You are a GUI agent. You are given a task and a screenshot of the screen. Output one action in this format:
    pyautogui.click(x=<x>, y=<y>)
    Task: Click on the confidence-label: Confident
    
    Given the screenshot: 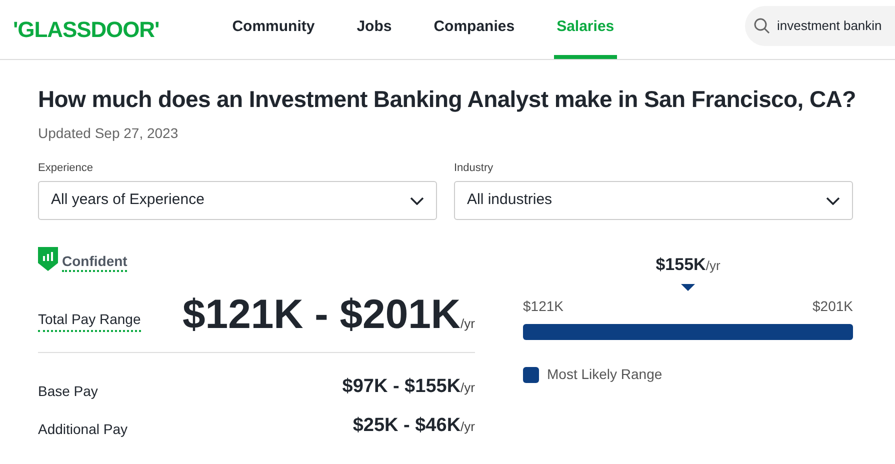 What is the action you would take?
    pyautogui.click(x=95, y=262)
    